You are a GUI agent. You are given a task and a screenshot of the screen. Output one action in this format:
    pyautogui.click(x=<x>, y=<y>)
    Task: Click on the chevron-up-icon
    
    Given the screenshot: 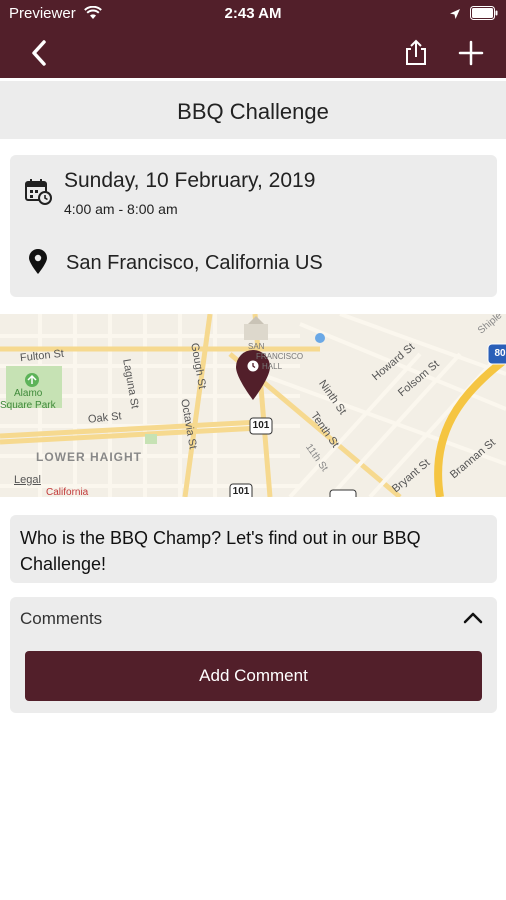 What is the action you would take?
    pyautogui.click(x=473, y=618)
    